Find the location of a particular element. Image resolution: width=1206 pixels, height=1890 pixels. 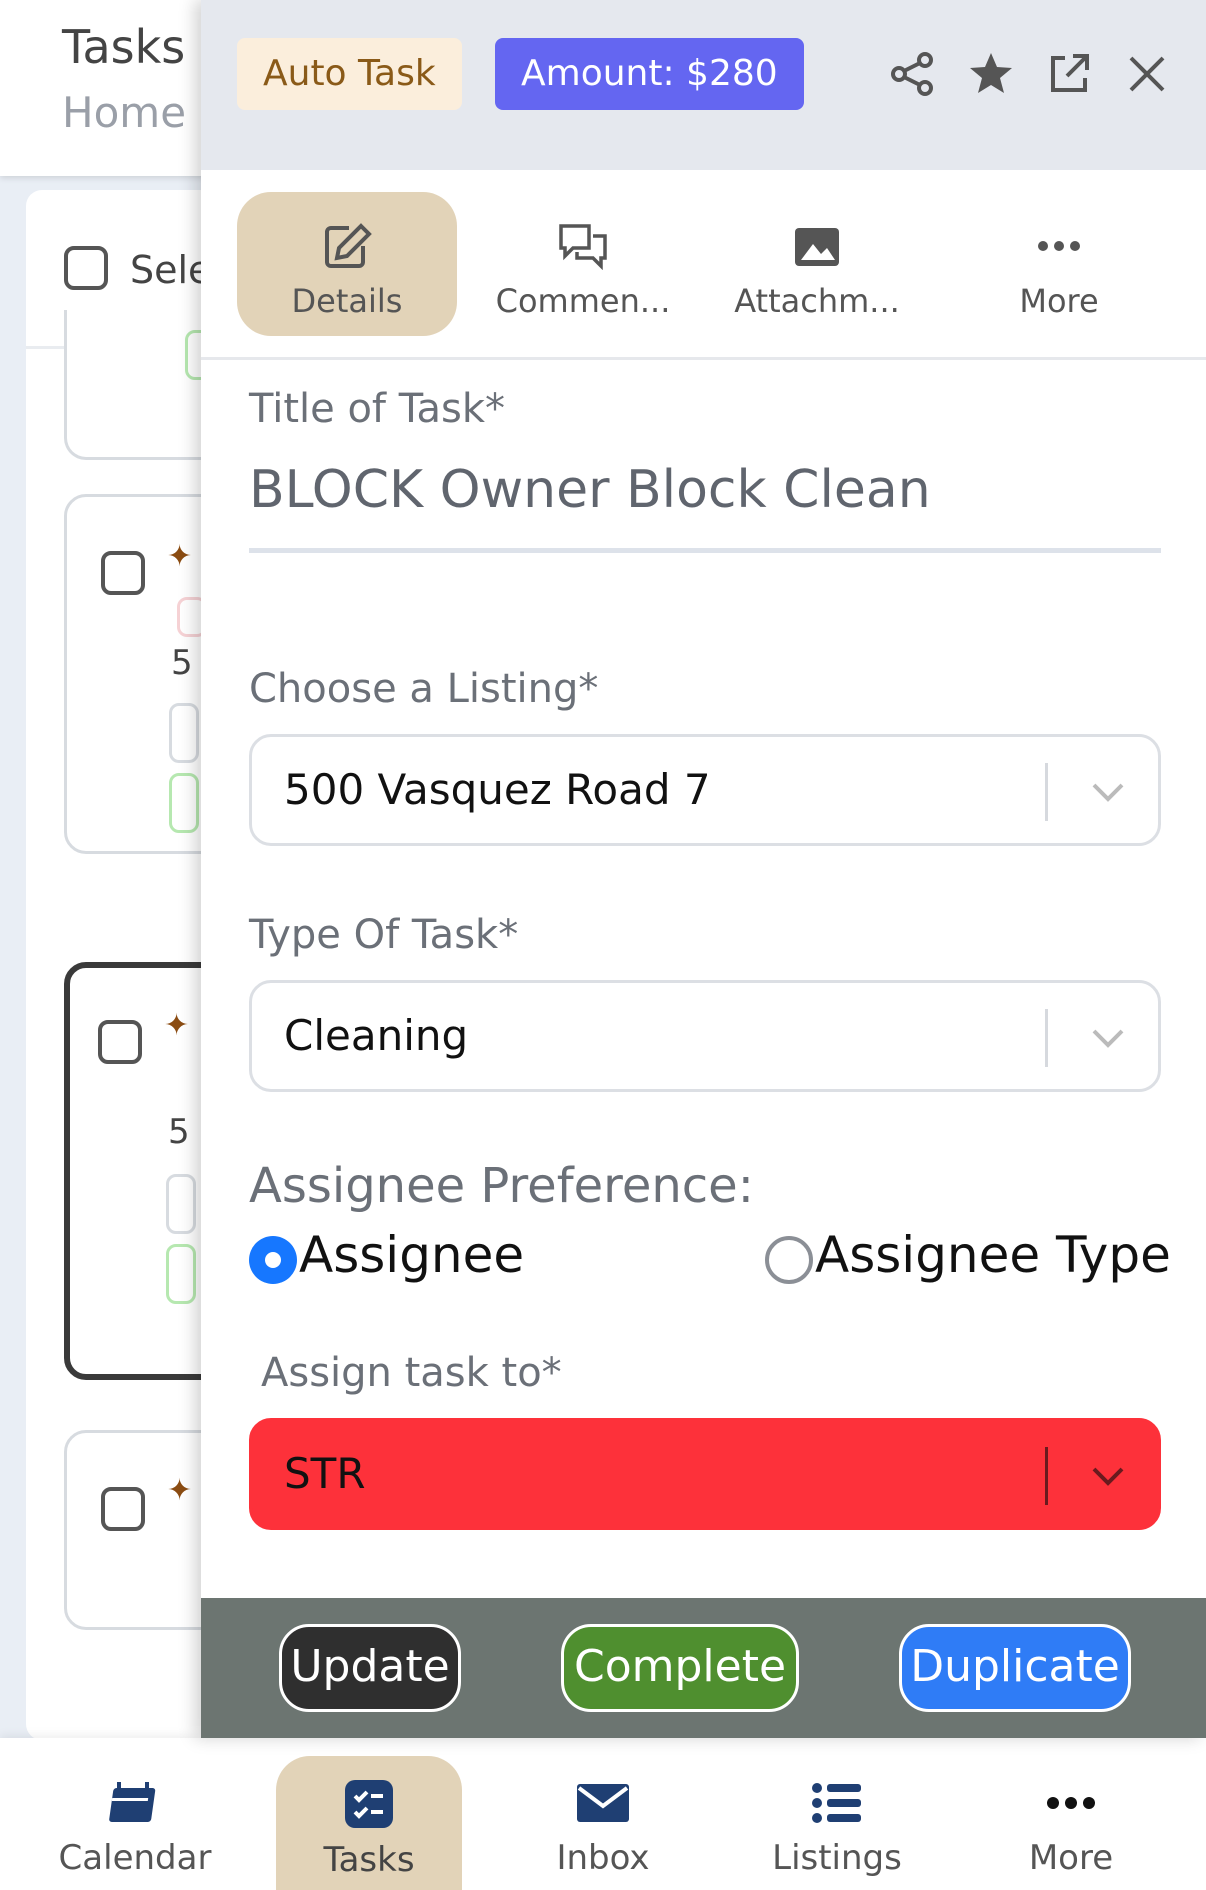

background-header: Tasks Home is located at coordinates (105, 88).